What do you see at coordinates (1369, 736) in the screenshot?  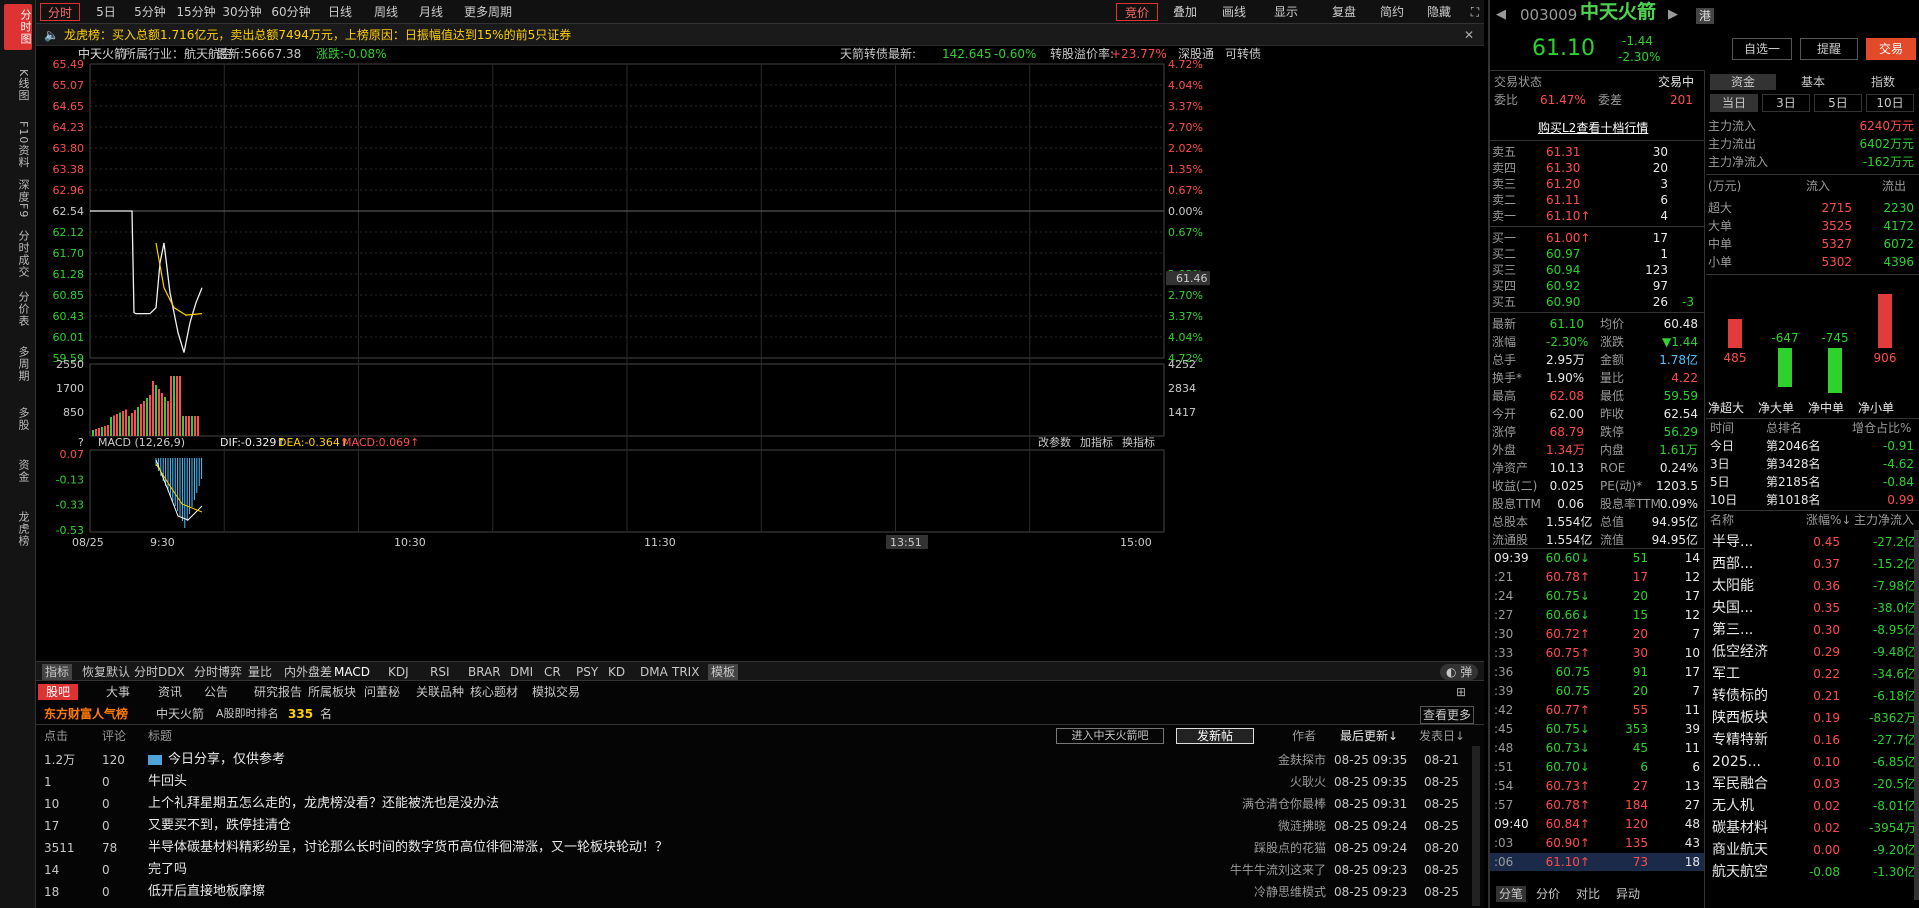 I see `updated-col: 最后更新↓` at bounding box center [1369, 736].